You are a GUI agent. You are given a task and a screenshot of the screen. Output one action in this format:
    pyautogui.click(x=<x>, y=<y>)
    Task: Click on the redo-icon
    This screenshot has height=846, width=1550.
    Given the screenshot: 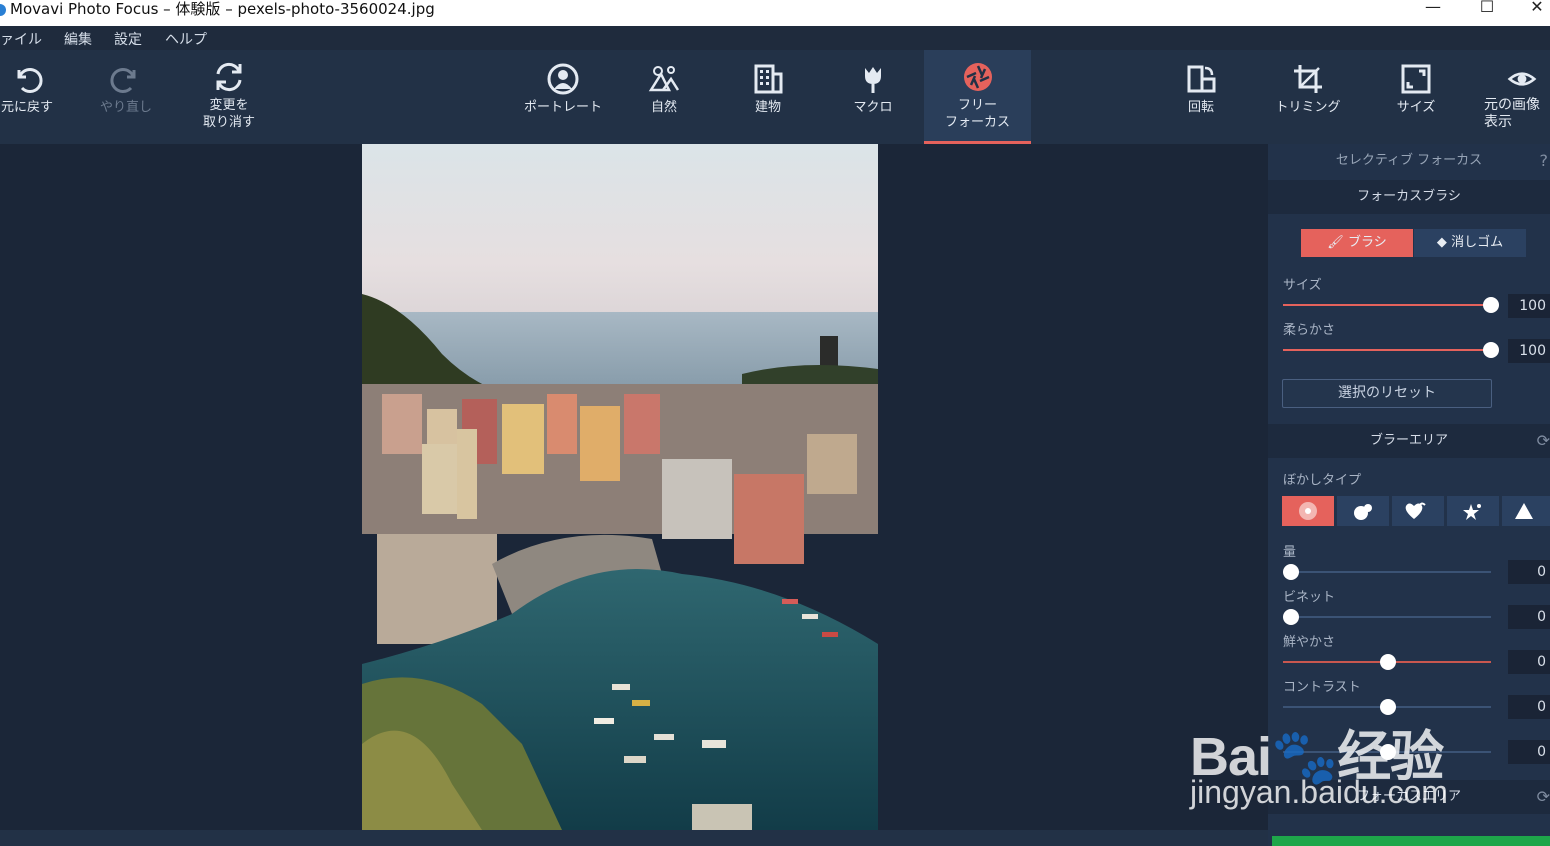 What is the action you would take?
    pyautogui.click(x=123, y=80)
    